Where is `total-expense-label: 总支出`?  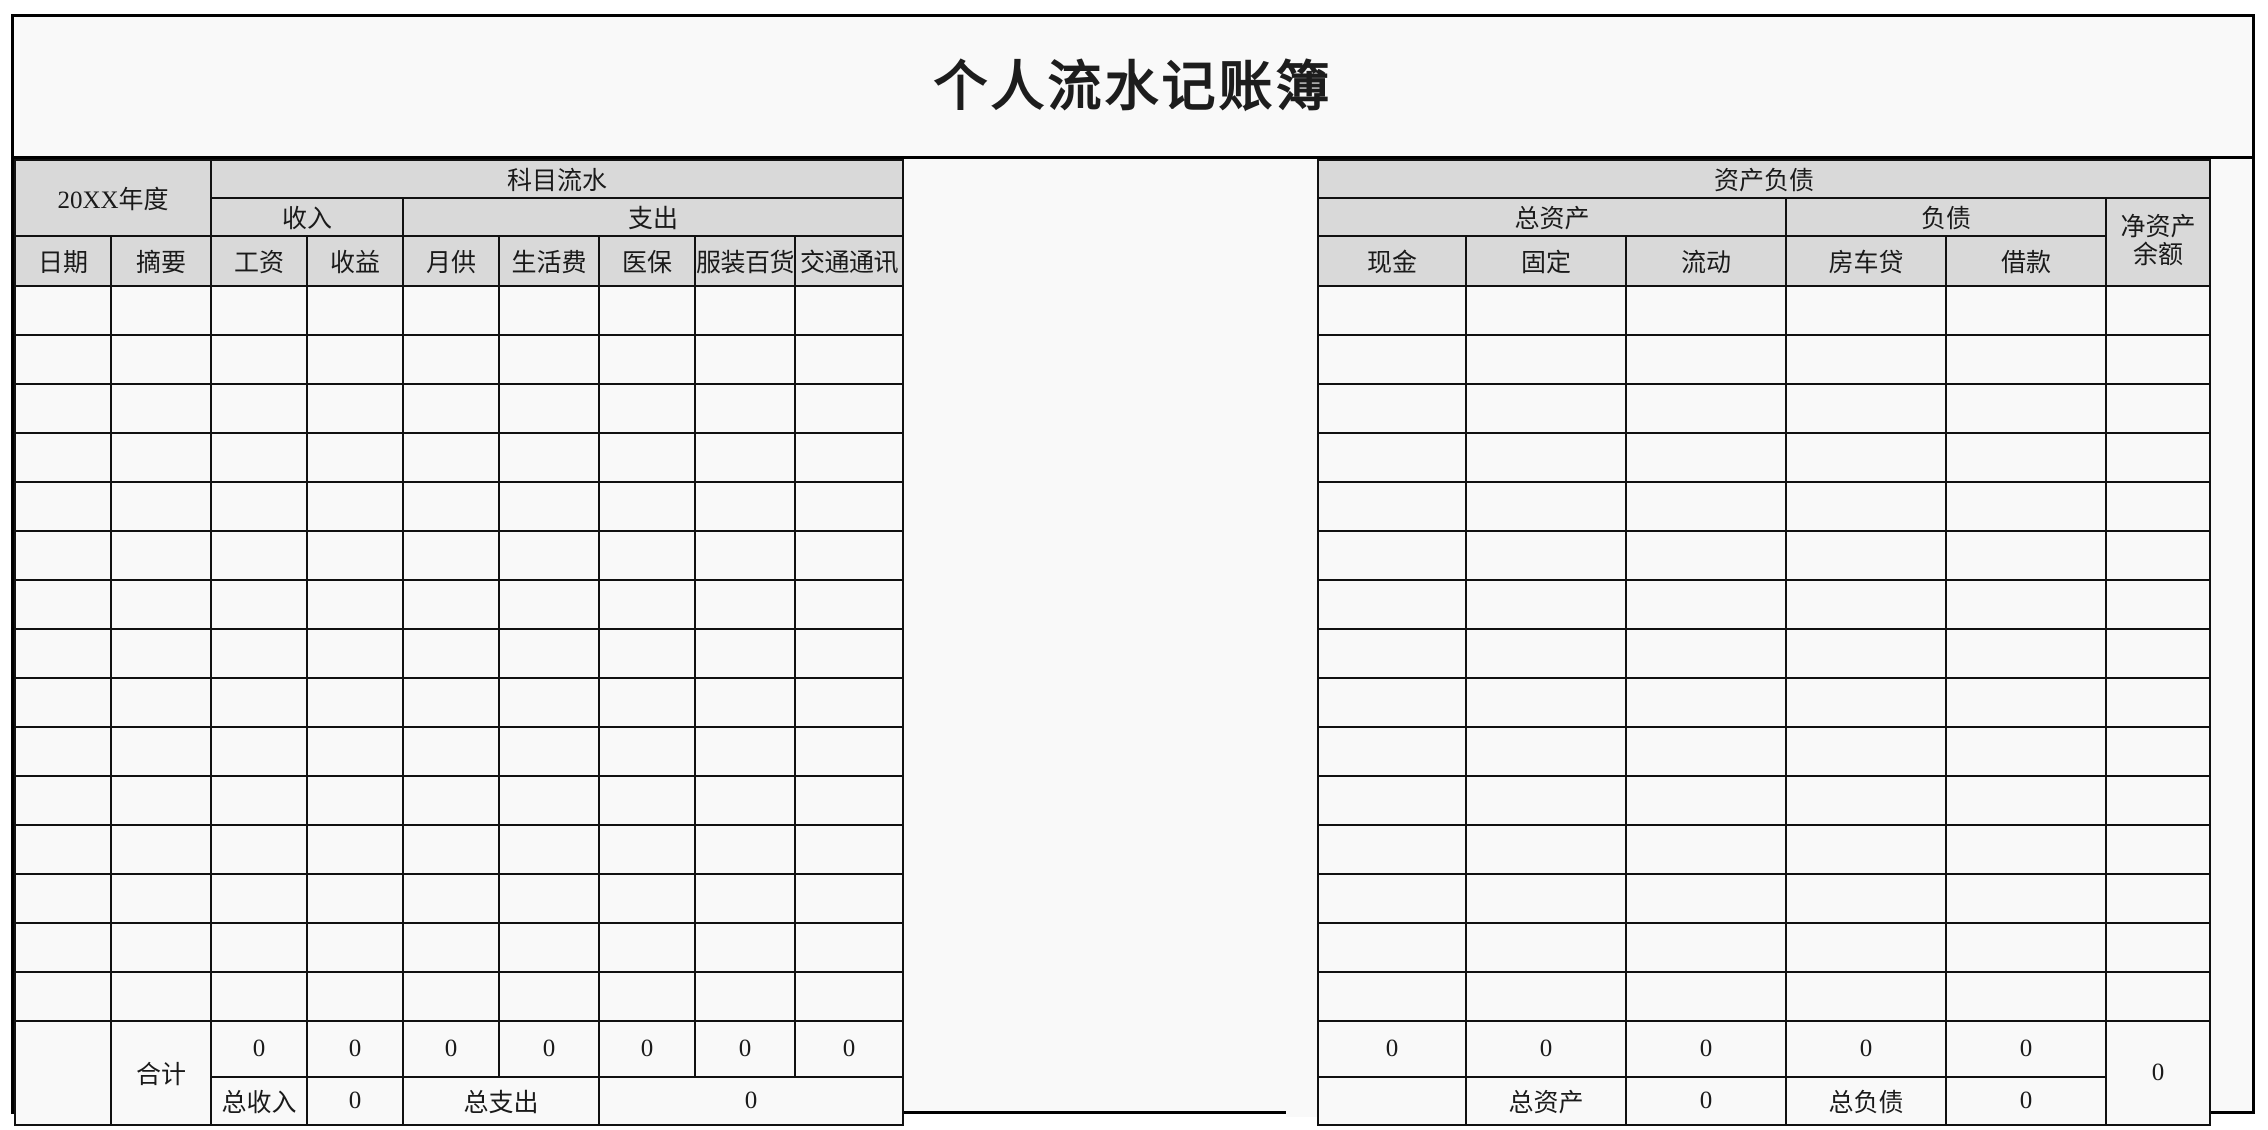 total-expense-label: 总支出 is located at coordinates (501, 1101).